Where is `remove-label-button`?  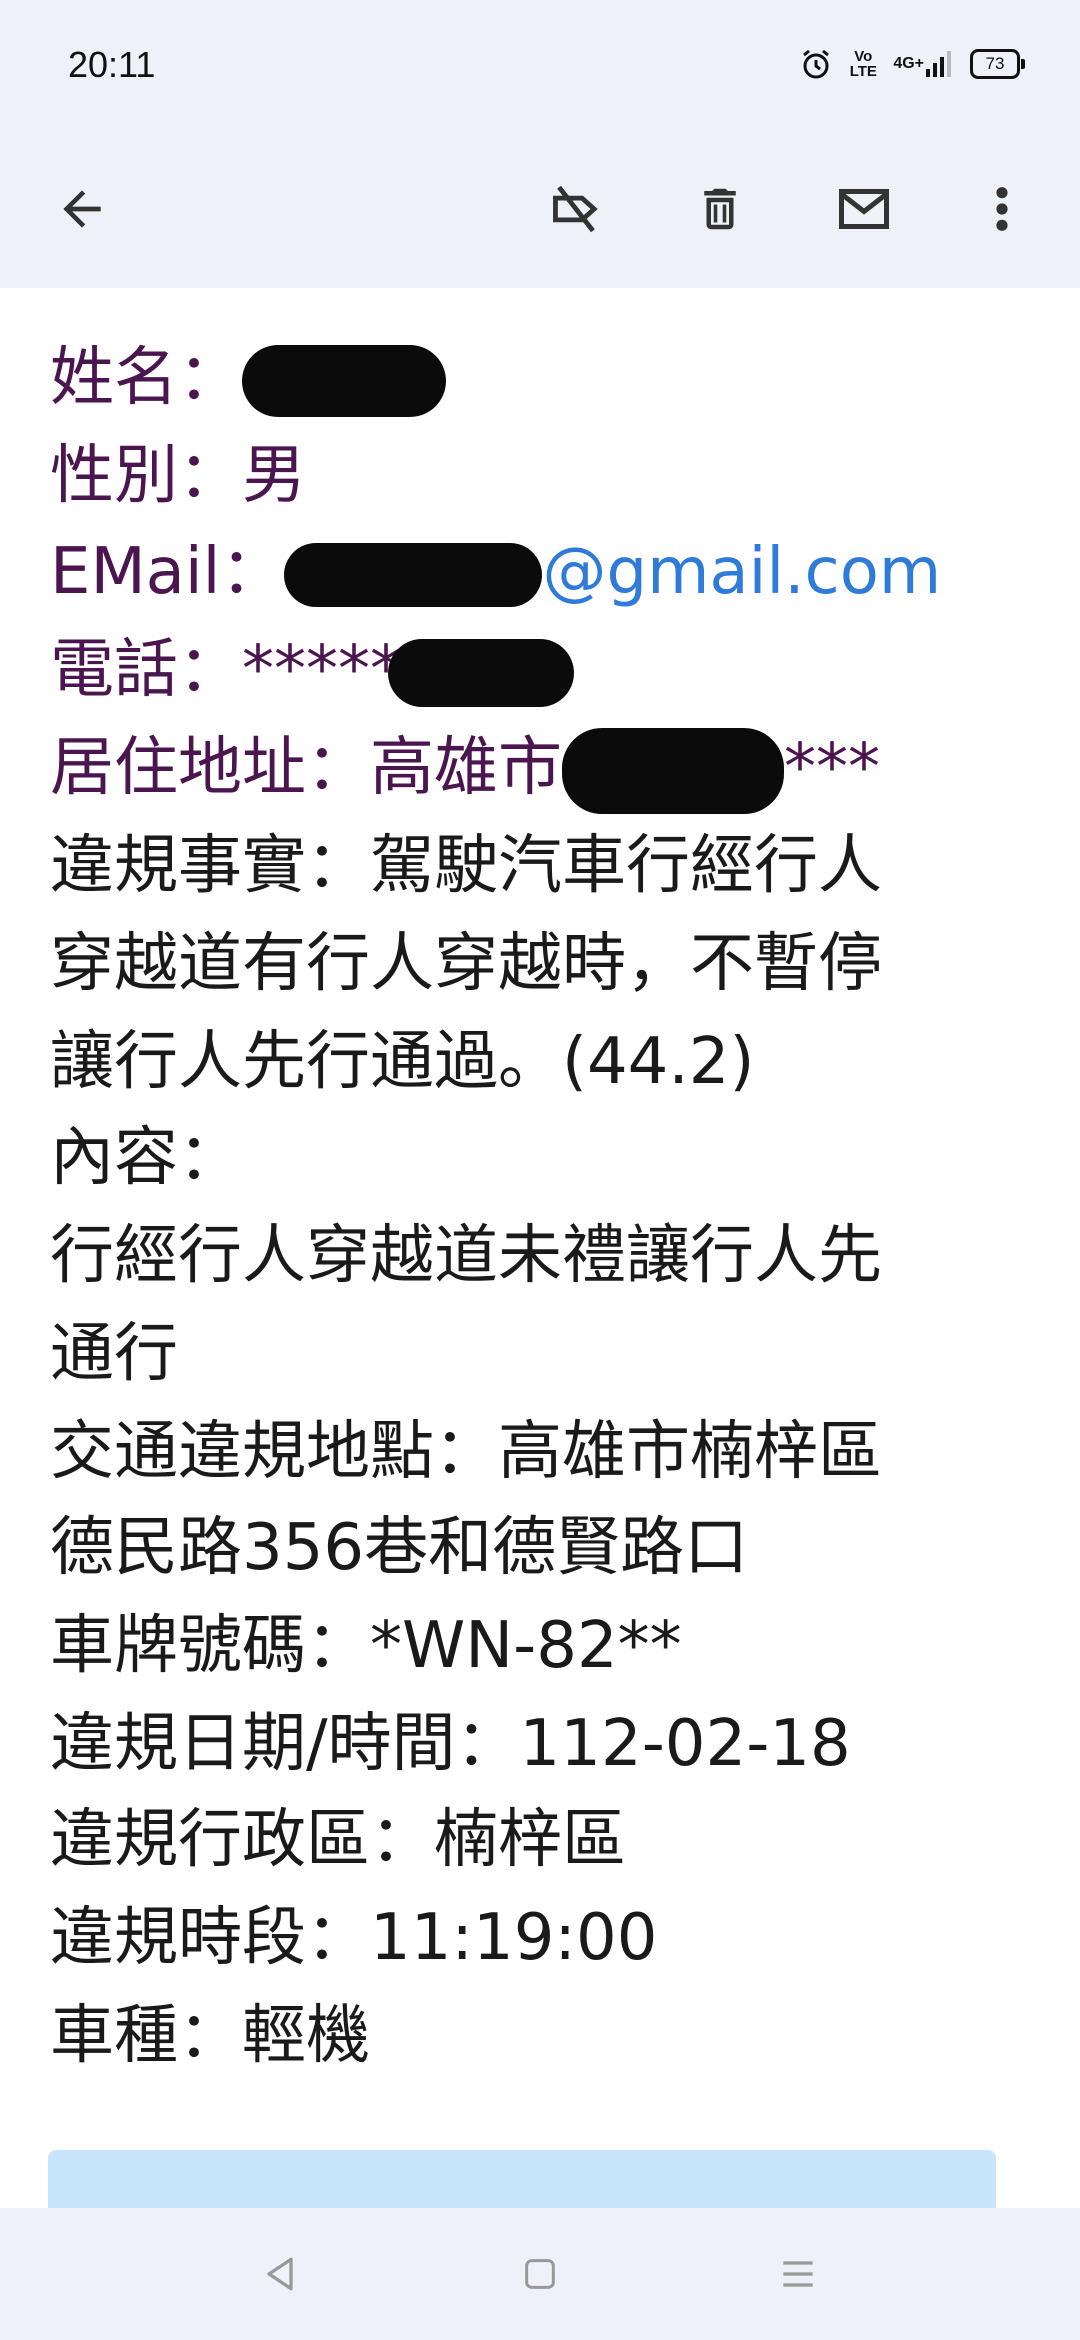 remove-label-button is located at coordinates (576, 209).